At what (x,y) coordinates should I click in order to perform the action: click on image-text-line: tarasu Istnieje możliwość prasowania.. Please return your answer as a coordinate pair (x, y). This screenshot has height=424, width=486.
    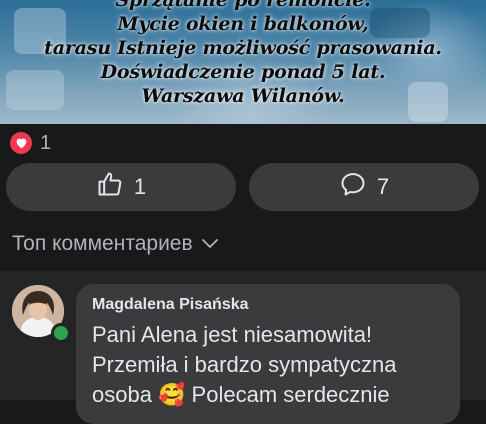
    Looking at the image, I should click on (243, 48).